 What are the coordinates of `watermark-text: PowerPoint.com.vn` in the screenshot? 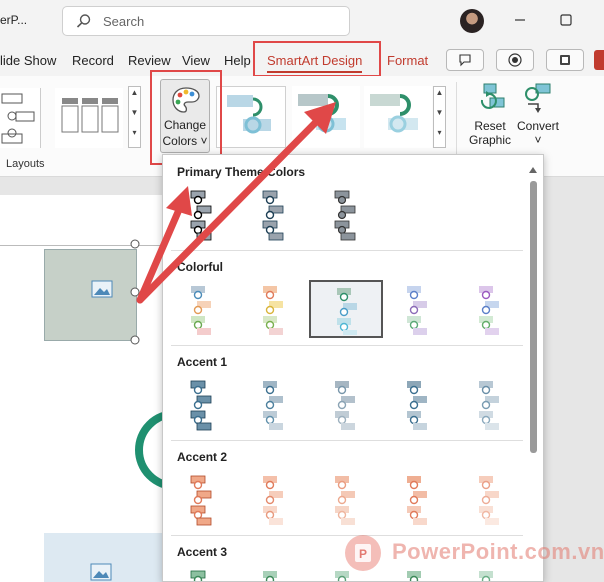 It's located at (498, 551).